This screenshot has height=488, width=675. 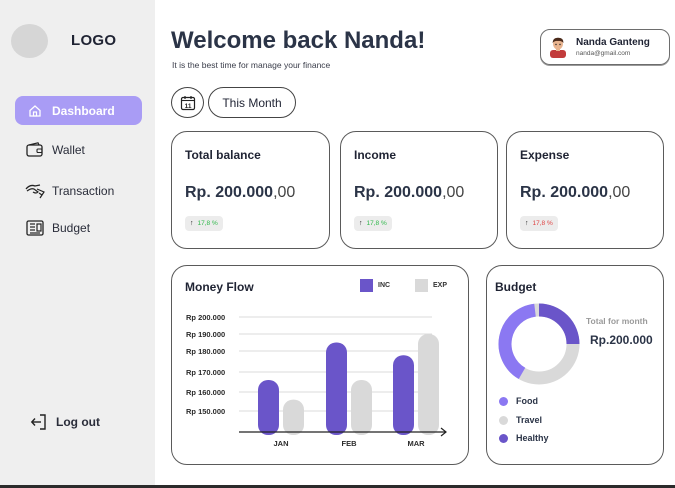 What do you see at coordinates (35, 228) in the screenshot?
I see `budget-icon` at bounding box center [35, 228].